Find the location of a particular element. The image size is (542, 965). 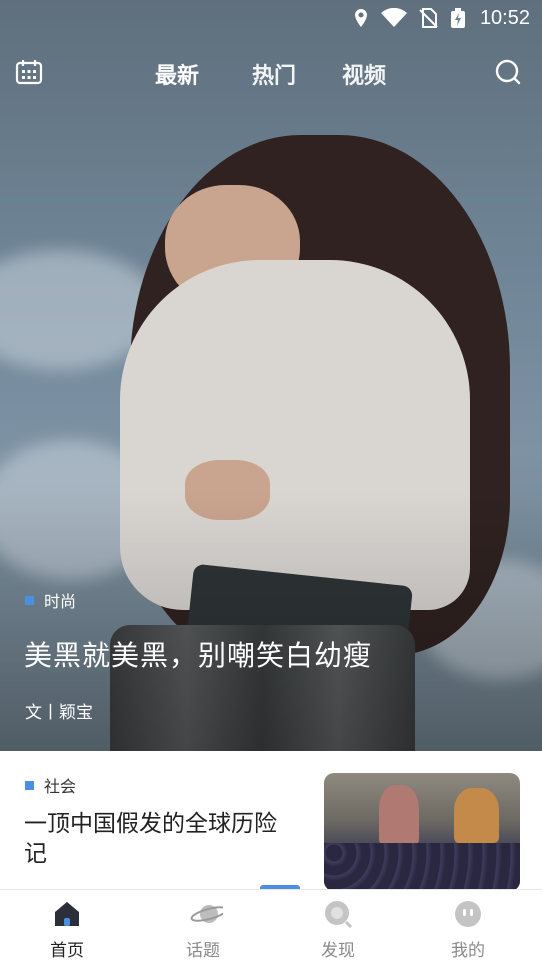

status-time: 10:52 is located at coordinates (504, 18).